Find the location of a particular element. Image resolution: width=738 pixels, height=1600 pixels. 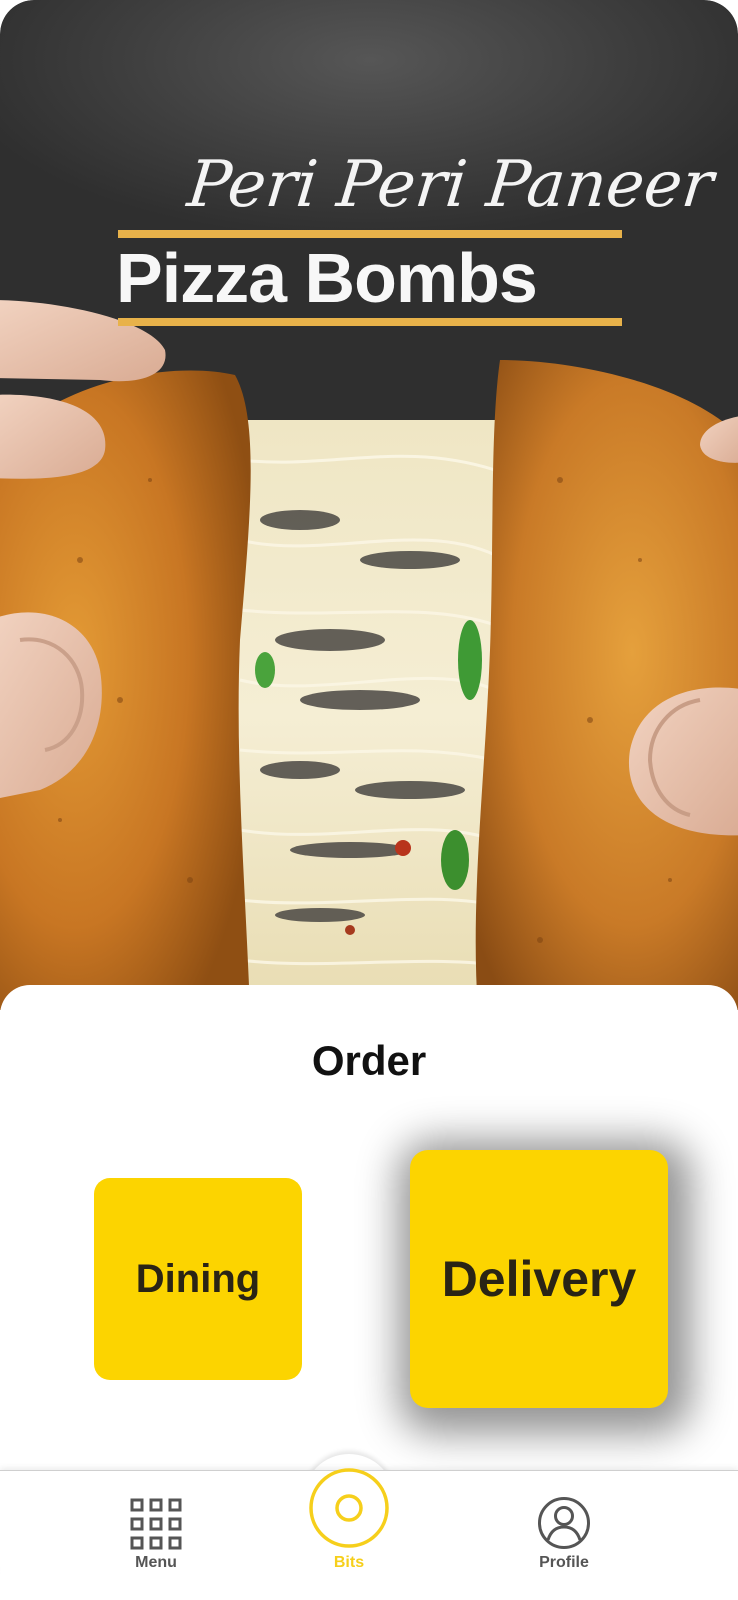

hero-script-title: Peri Peri Paneer is located at coordinates (450, 185).